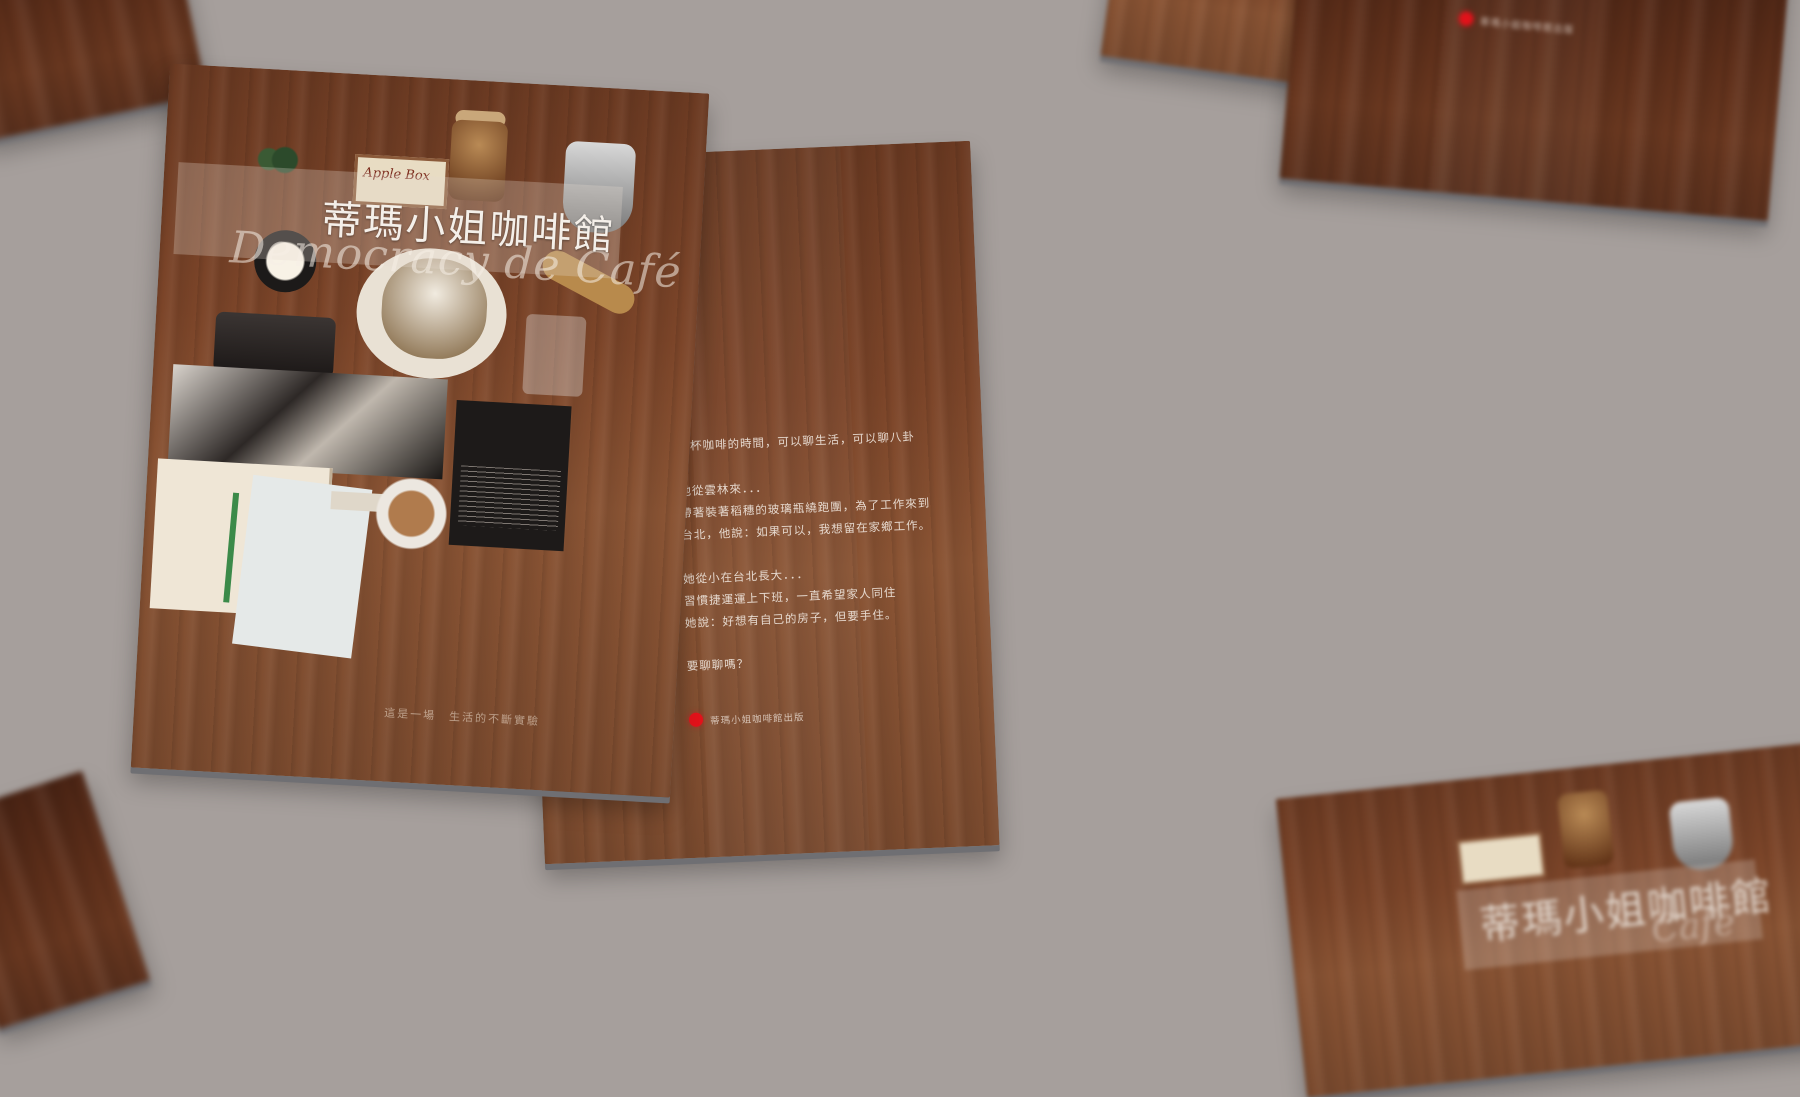 Image resolution: width=1800 pixels, height=1097 pixels. I want to click on blurred-magazine-bottom-left, so click(75, 900).